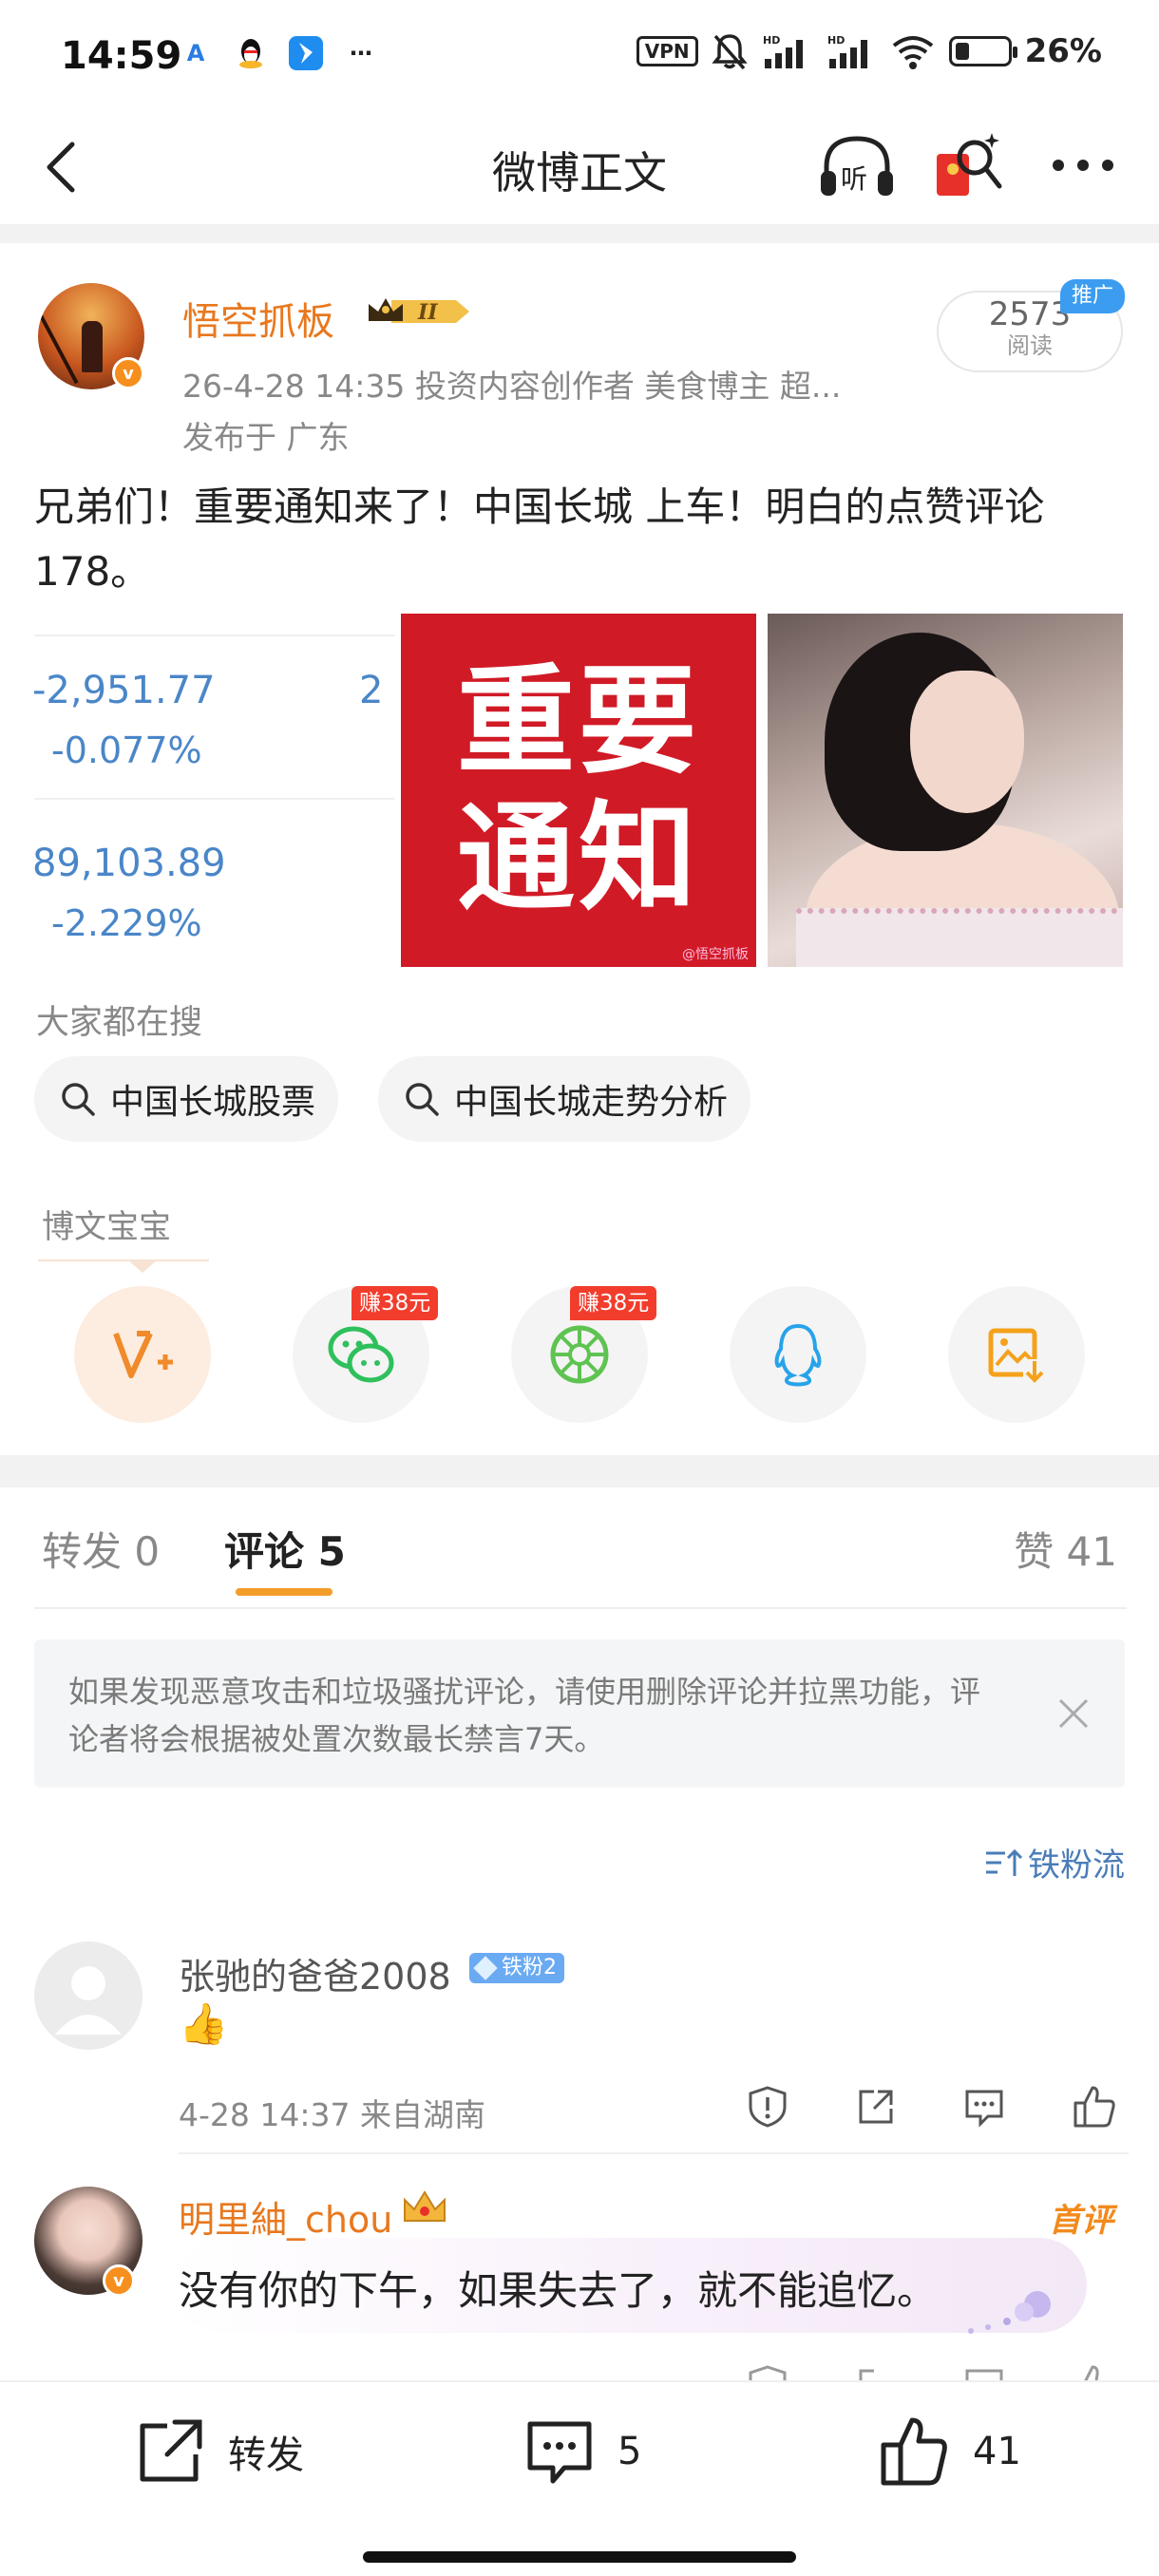 The image size is (1159, 2576). I want to click on post-image-important-notice: 重要 通知 @悟空抓板, so click(578, 790).